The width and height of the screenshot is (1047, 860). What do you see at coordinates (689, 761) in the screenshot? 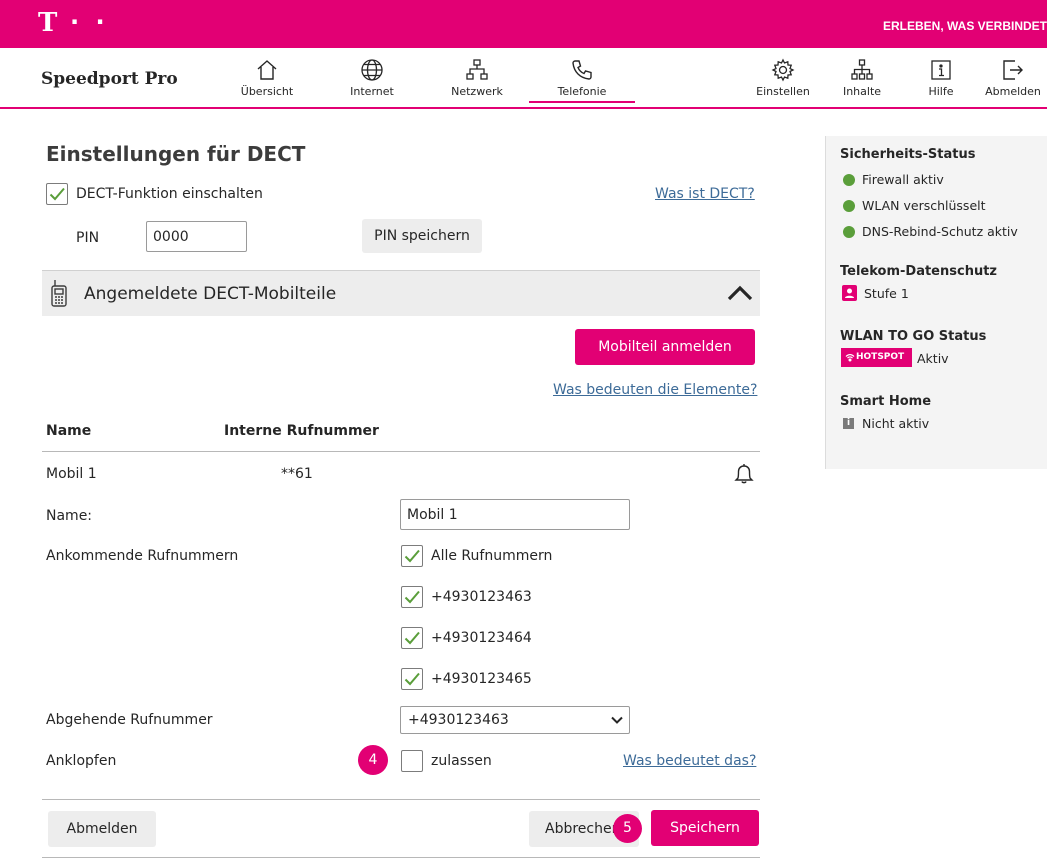
I see `knock-help-link: Was bedeutet das?` at bounding box center [689, 761].